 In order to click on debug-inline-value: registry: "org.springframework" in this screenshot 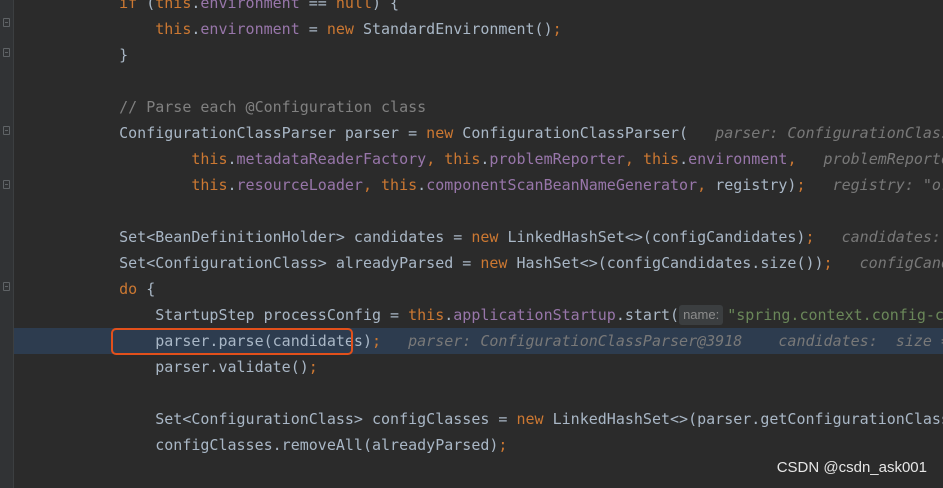, I will do `click(887, 185)`.